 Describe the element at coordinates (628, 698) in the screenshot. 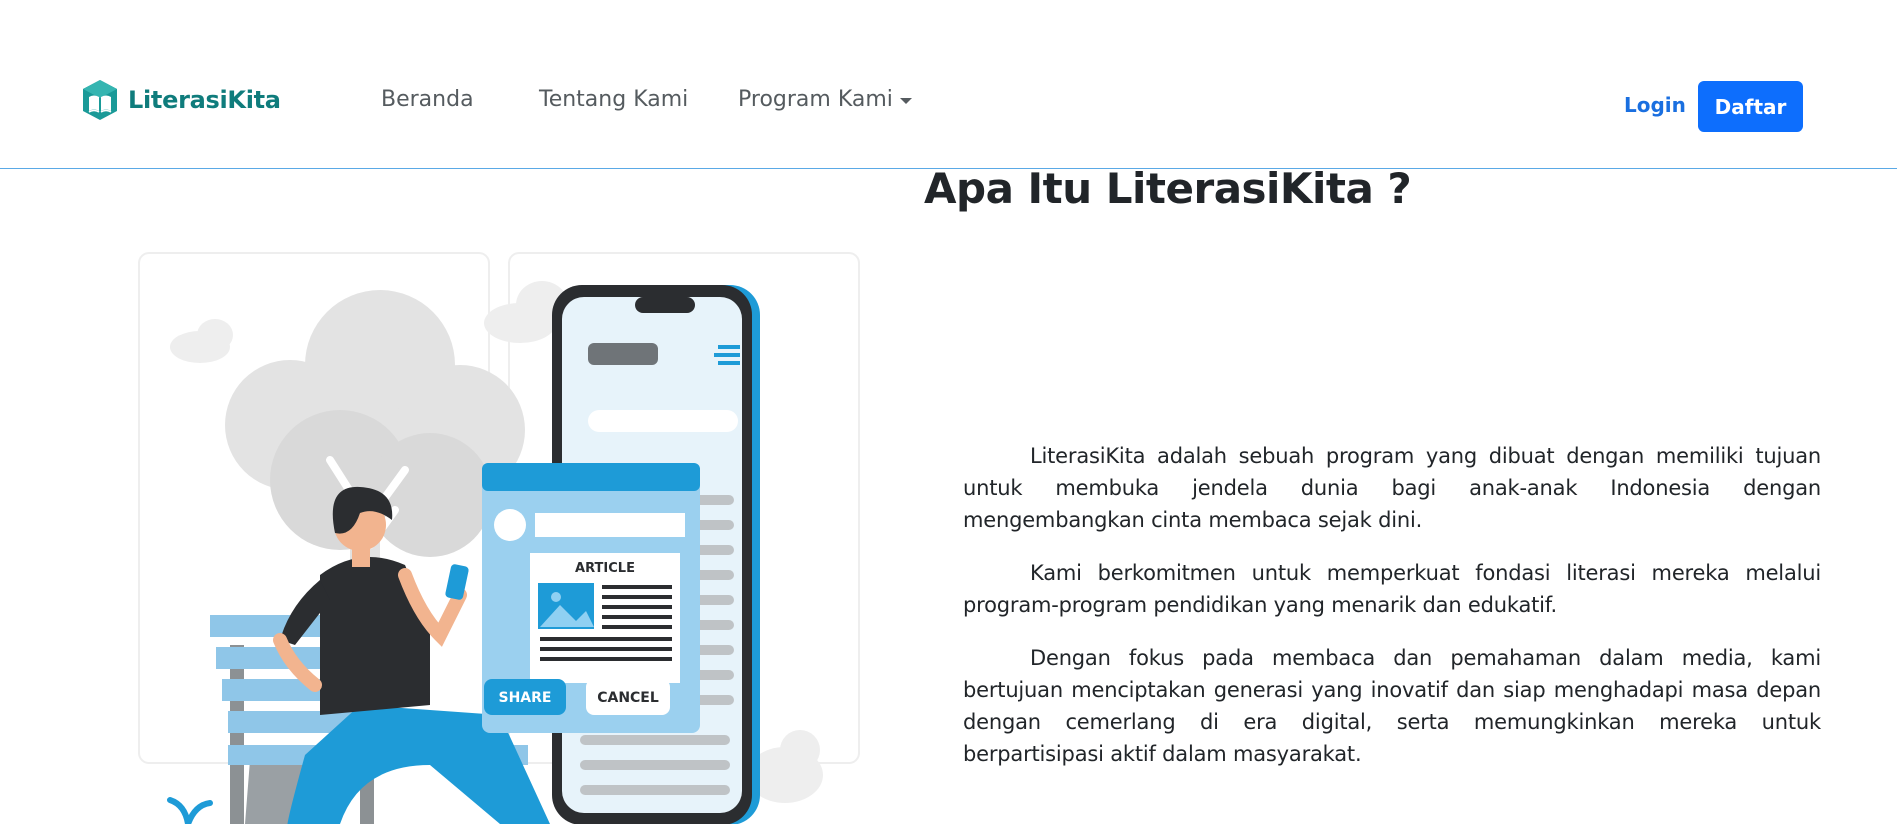

I see `cancel-button-label: CANCEL` at that location.